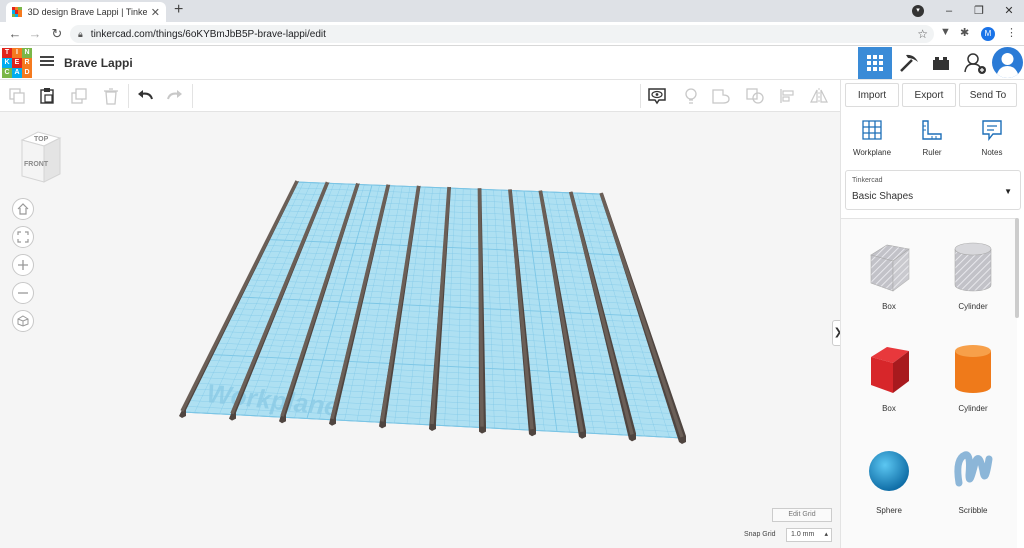 The width and height of the screenshot is (1024, 548). I want to click on tab-close-icon: ✕, so click(155, 12).